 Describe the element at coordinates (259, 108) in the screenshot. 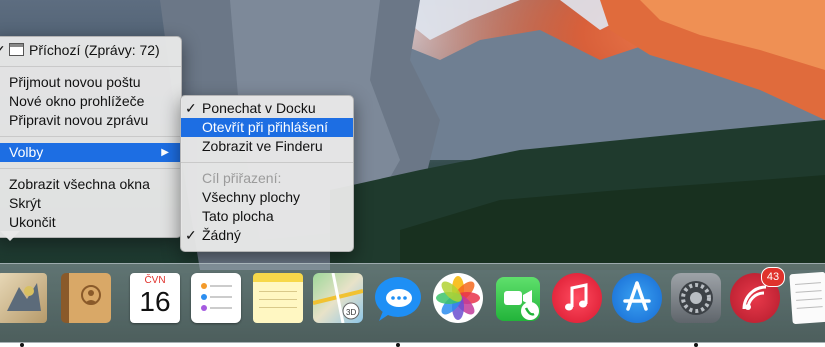

I see `menu-item-keep-in-dock-label: Ponechat v Docku` at that location.